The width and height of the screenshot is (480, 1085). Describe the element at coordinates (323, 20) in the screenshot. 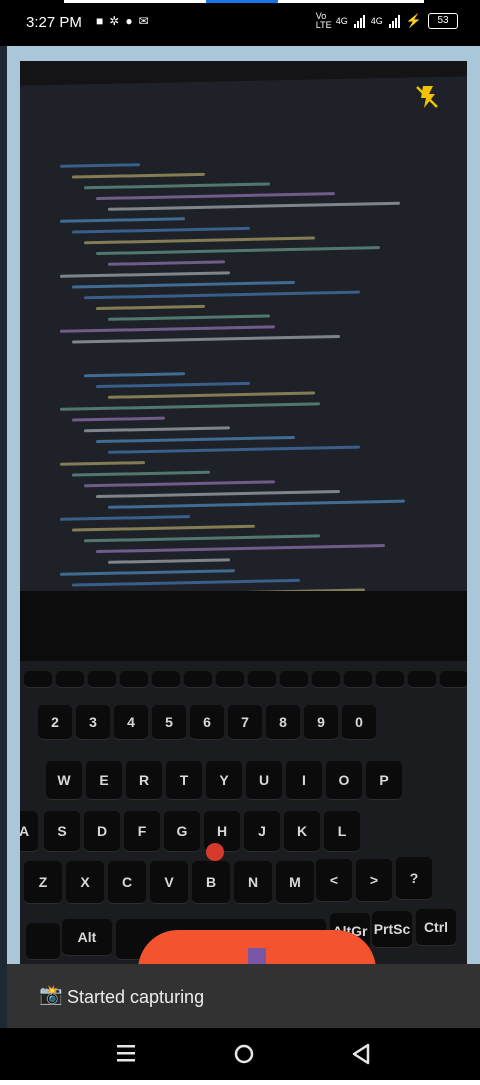

I see `volte-label: Vo LTE` at that location.